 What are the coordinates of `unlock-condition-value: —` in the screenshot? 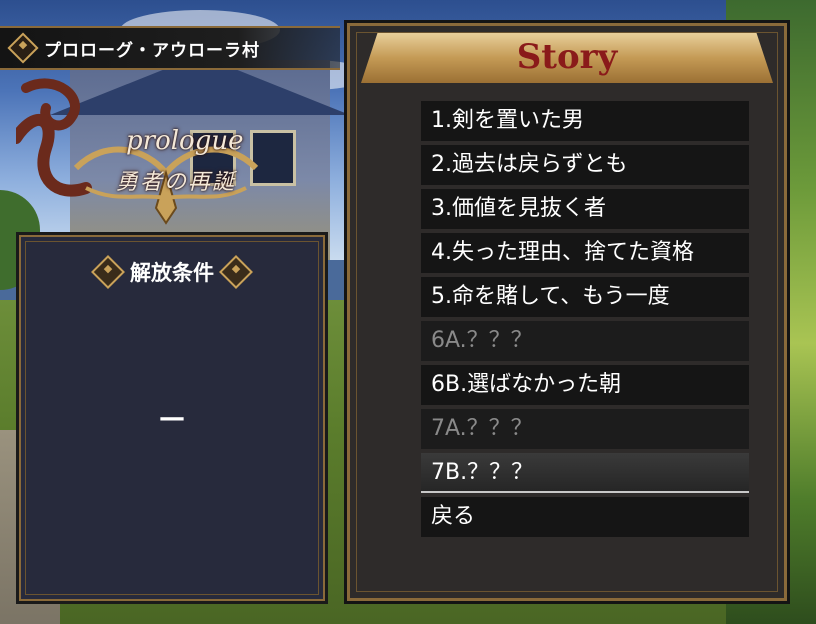 It's located at (172, 418).